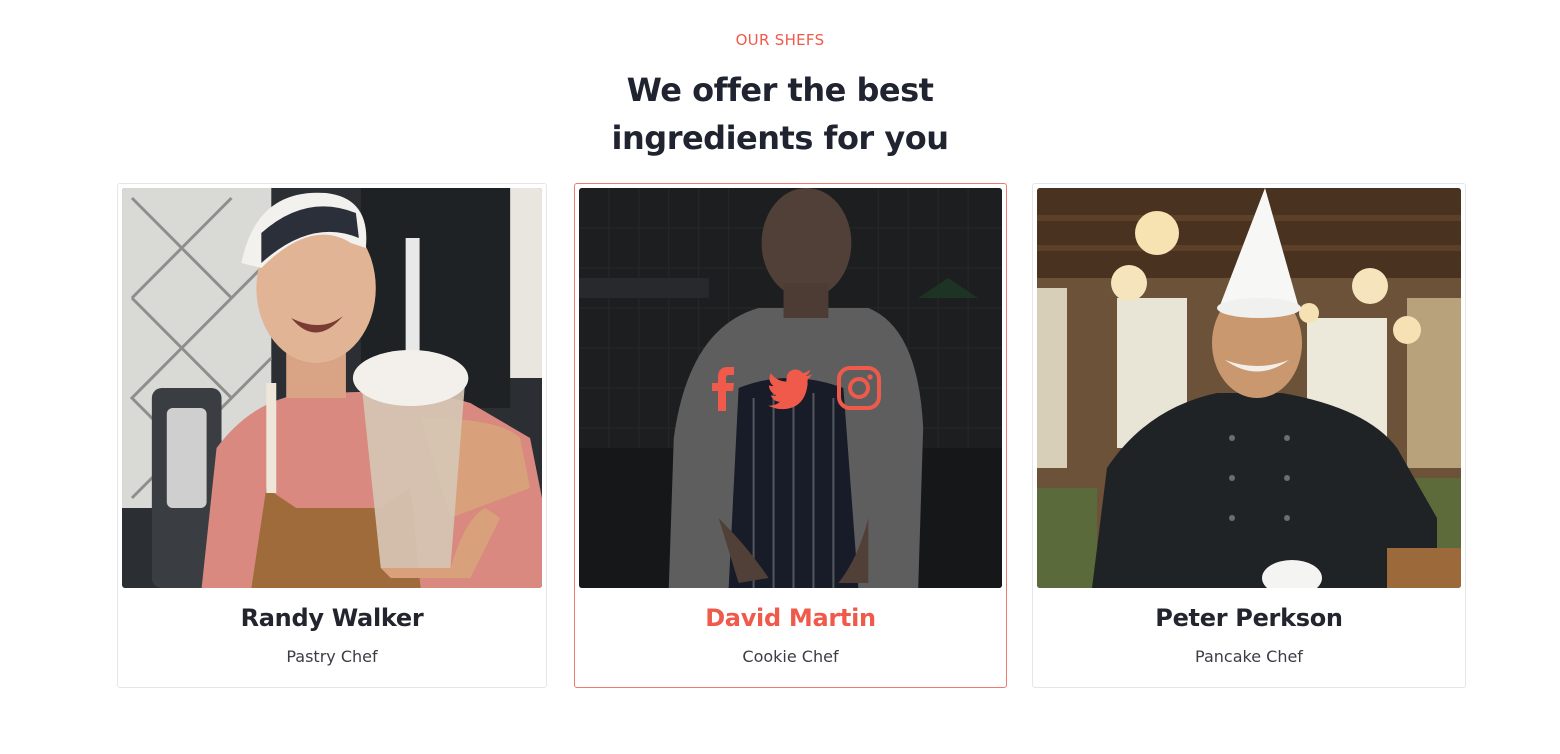 The height and width of the screenshot is (754, 1560). I want to click on heading-line-1: We offer the best, so click(780, 90).